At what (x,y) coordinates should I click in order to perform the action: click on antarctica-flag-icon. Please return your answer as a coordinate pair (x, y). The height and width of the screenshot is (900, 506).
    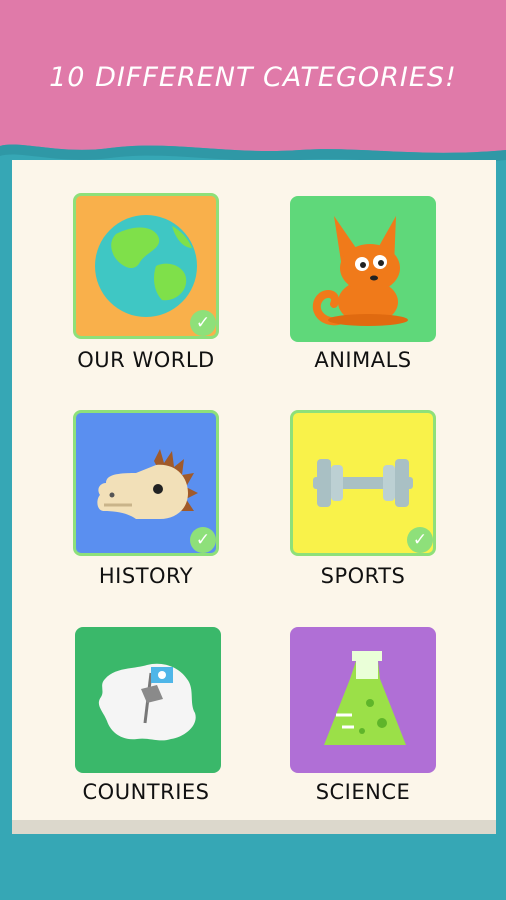
    Looking at the image, I should click on (147, 702).